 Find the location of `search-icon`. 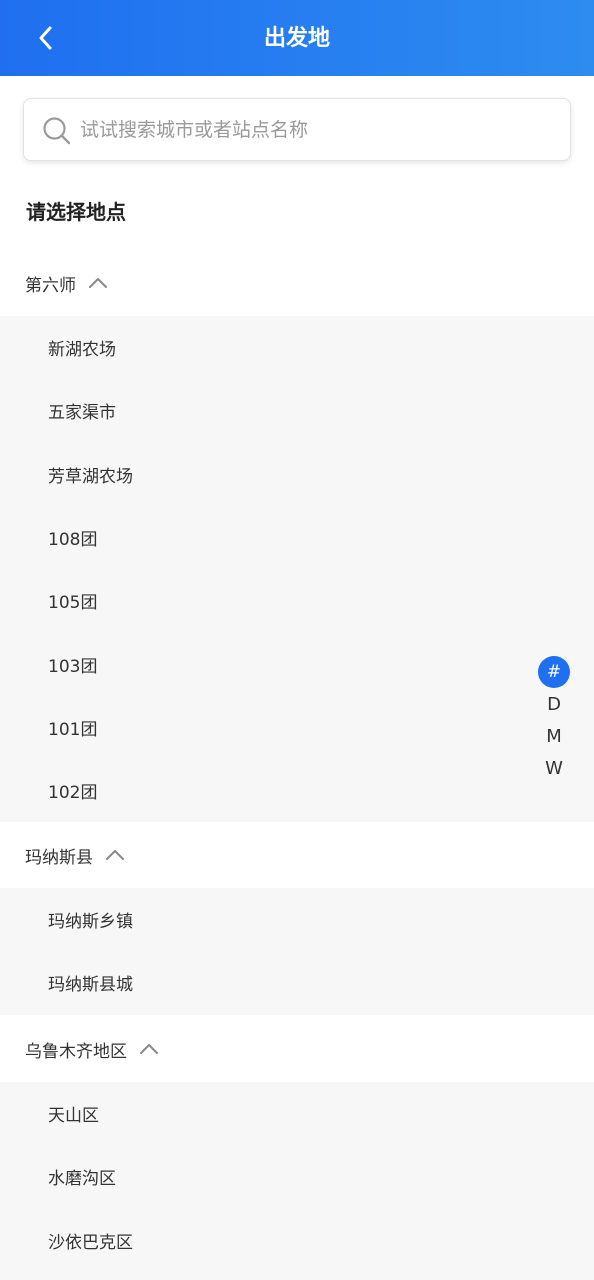

search-icon is located at coordinates (57, 131).